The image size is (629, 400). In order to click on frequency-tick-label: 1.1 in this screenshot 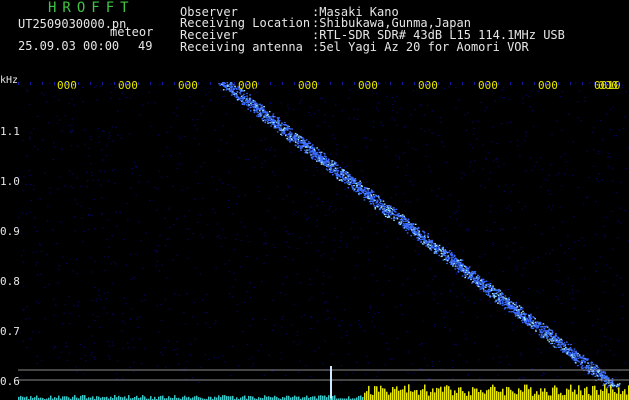, I will do `click(10, 131)`.